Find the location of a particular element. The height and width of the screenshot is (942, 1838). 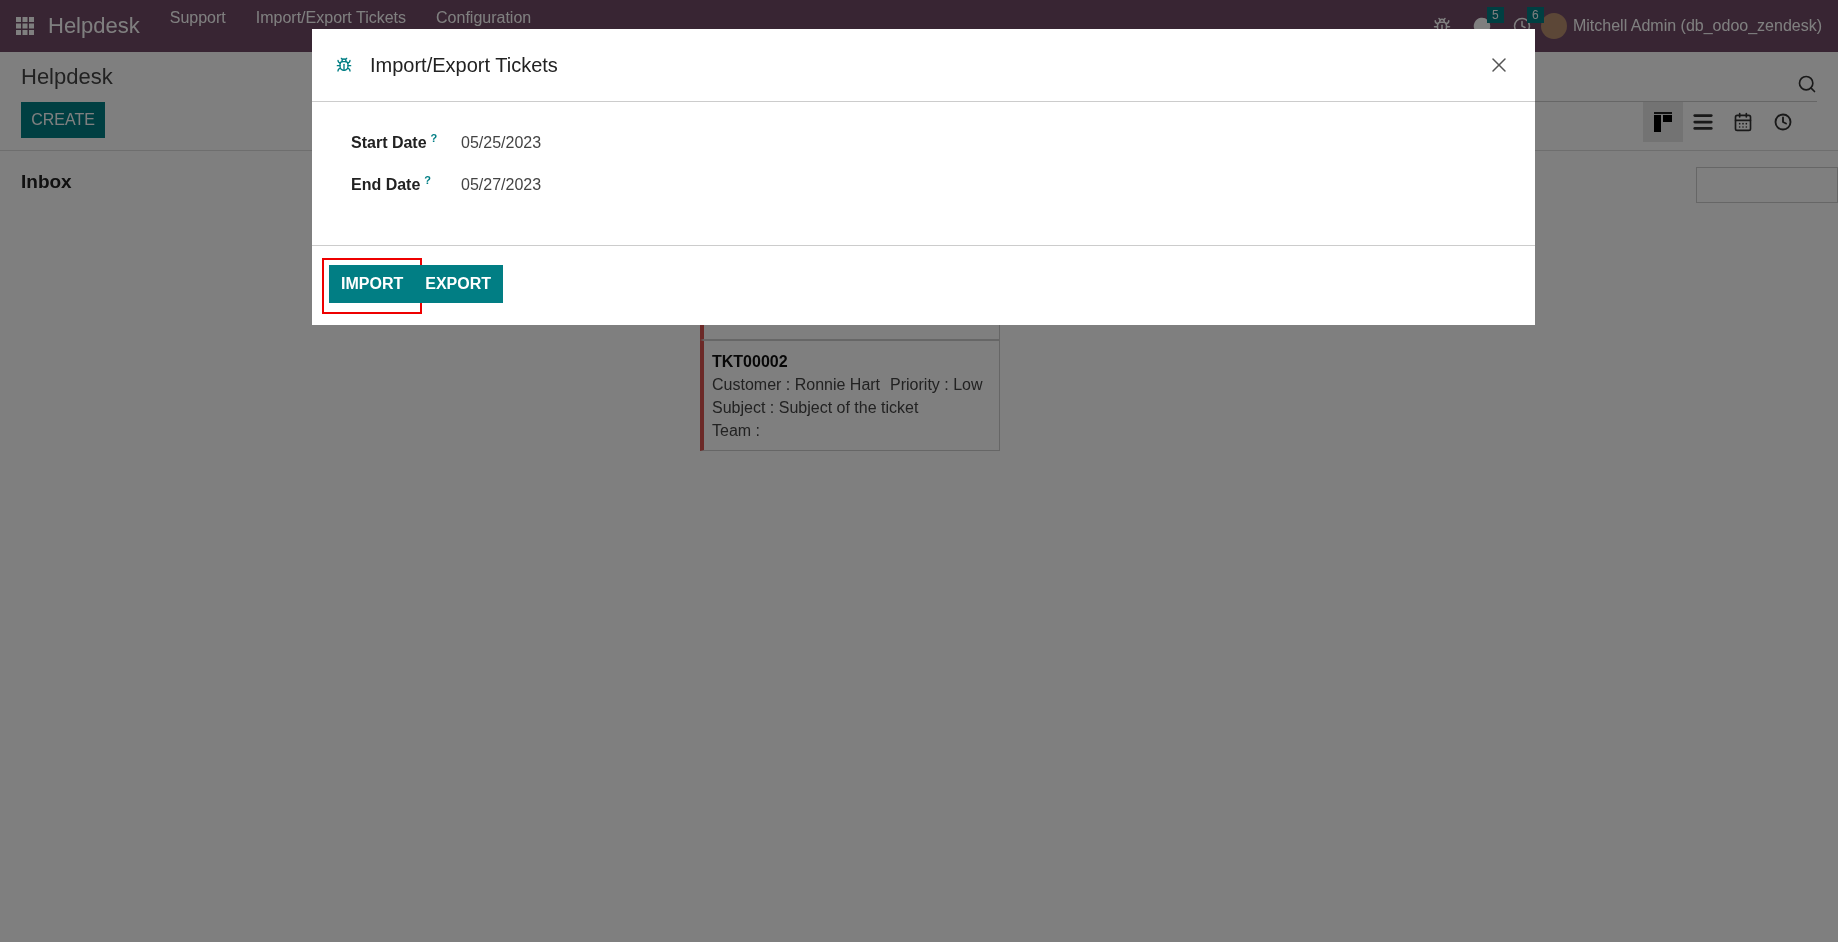

apps-menu-icon is located at coordinates (25, 26).